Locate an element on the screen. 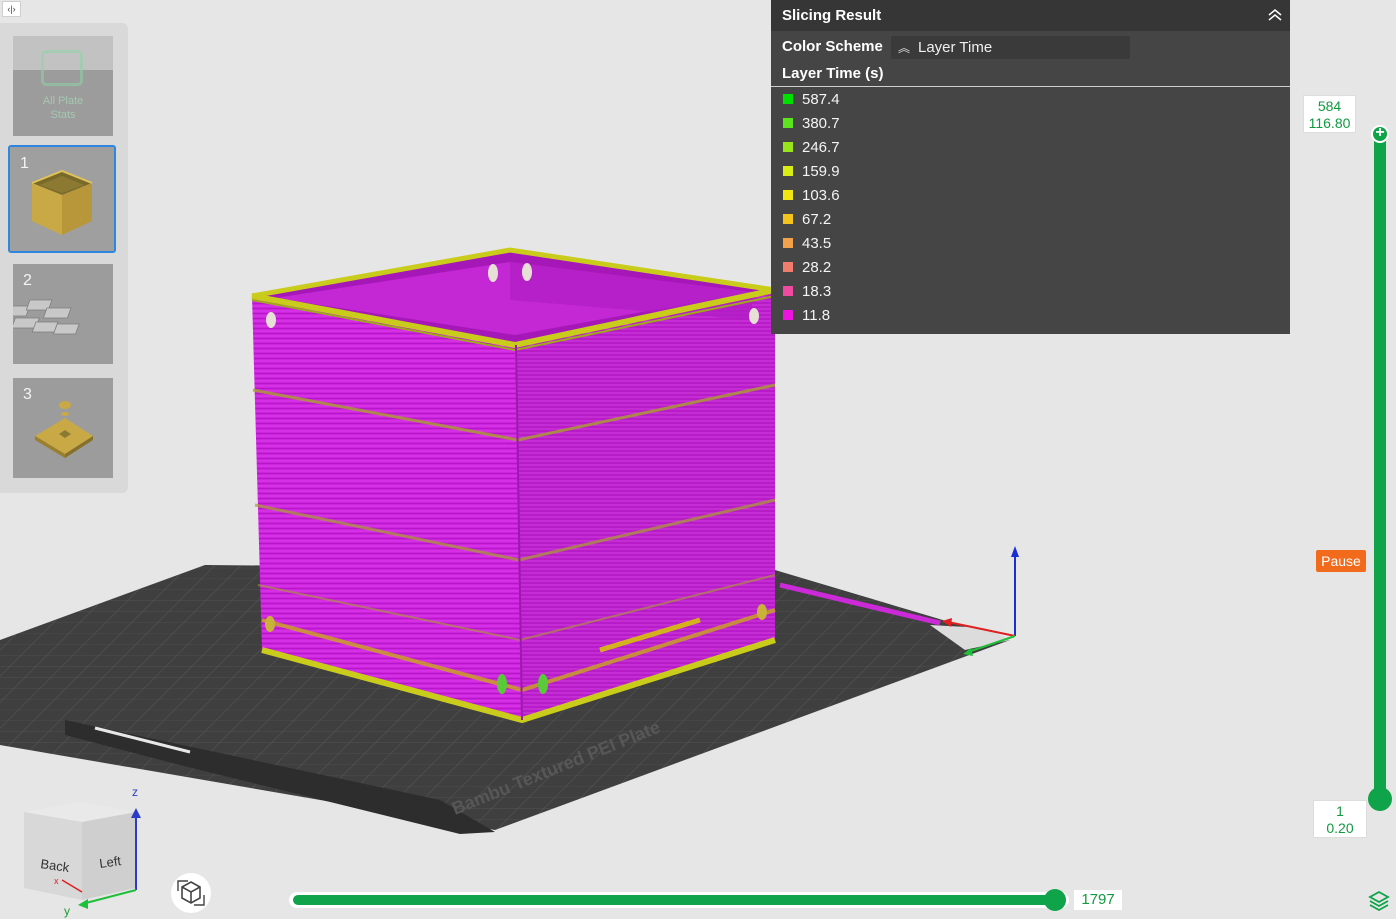 This screenshot has height=919, width=1396. view-cube-z-label: z is located at coordinates (135, 792).